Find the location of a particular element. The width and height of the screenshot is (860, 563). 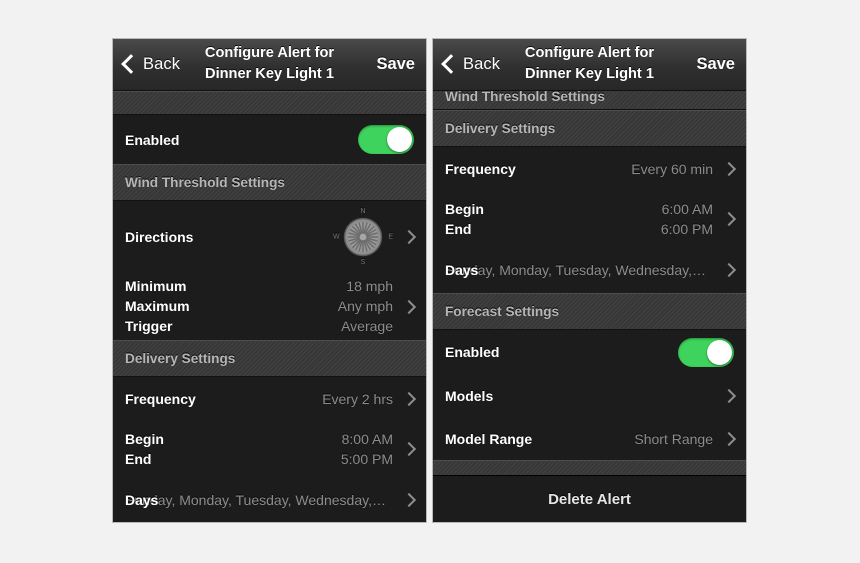

row-begin-end-right-labels: Begin End is located at coordinates (464, 219).